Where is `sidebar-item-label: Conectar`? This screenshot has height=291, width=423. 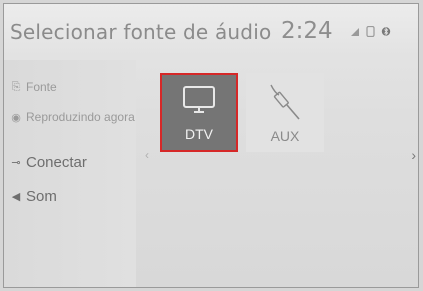
sidebar-item-label: Conectar is located at coordinates (56, 162).